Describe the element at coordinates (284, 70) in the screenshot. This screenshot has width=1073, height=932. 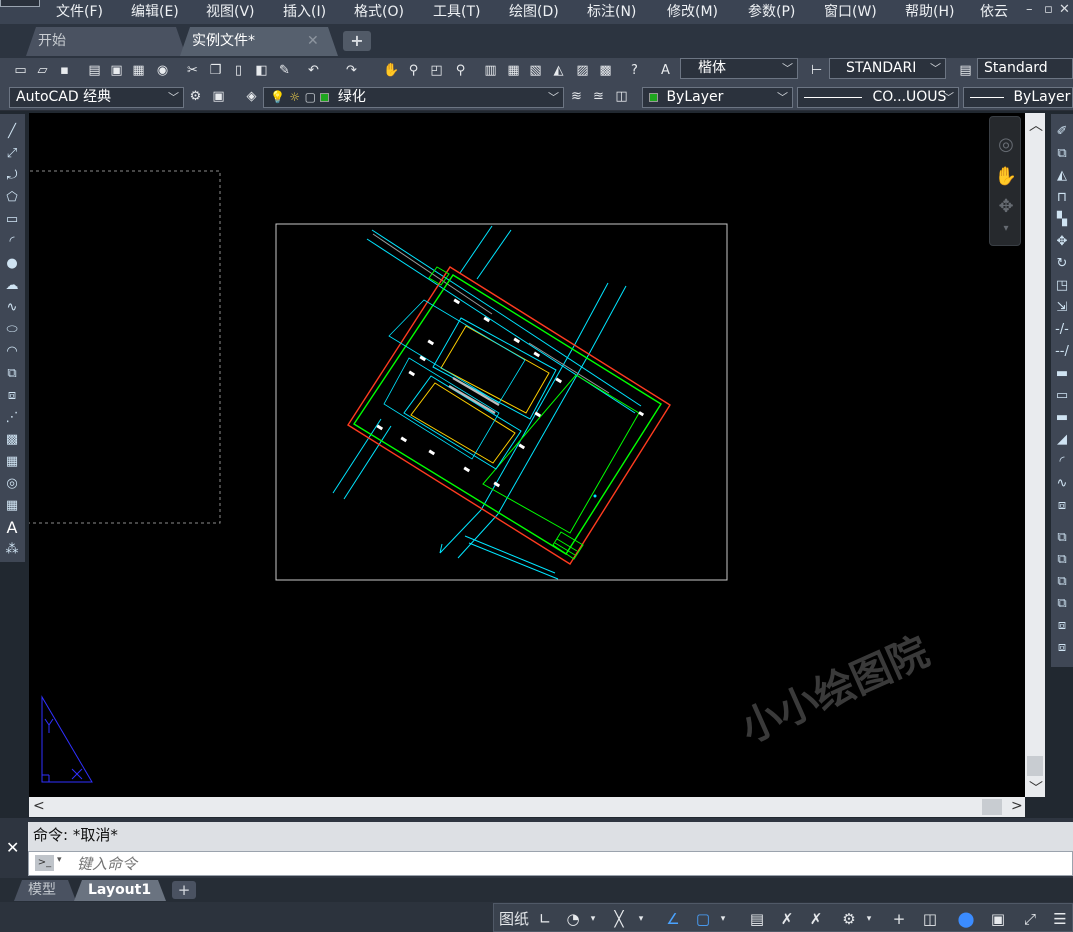
I see `block-editor-icon: ✎` at that location.